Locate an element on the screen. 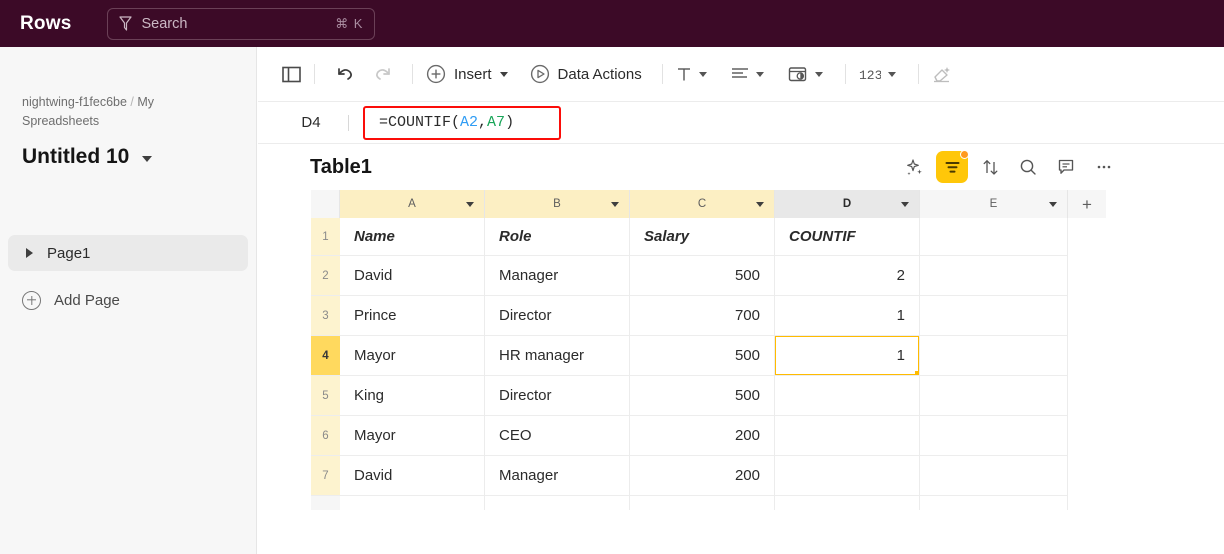  add-page-button: Add Page is located at coordinates (64, 300).